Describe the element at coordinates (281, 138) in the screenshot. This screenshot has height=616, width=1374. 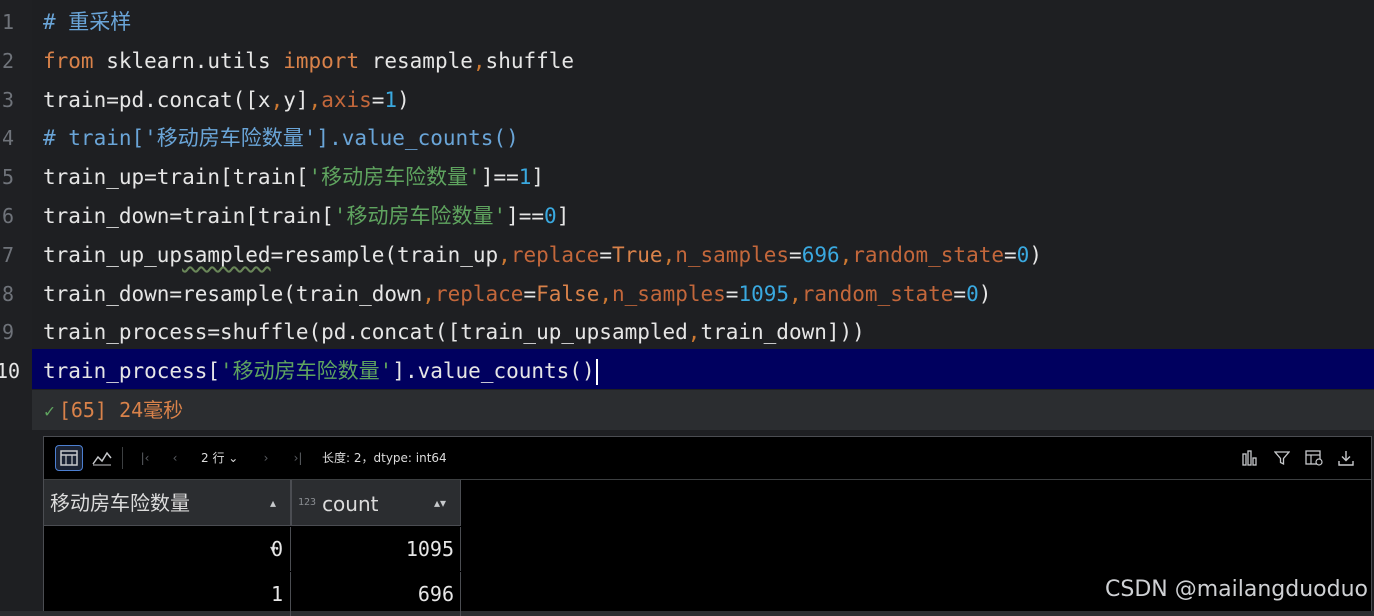
I see `code-token: # train['移动房车险数量'].value_counts()` at that location.